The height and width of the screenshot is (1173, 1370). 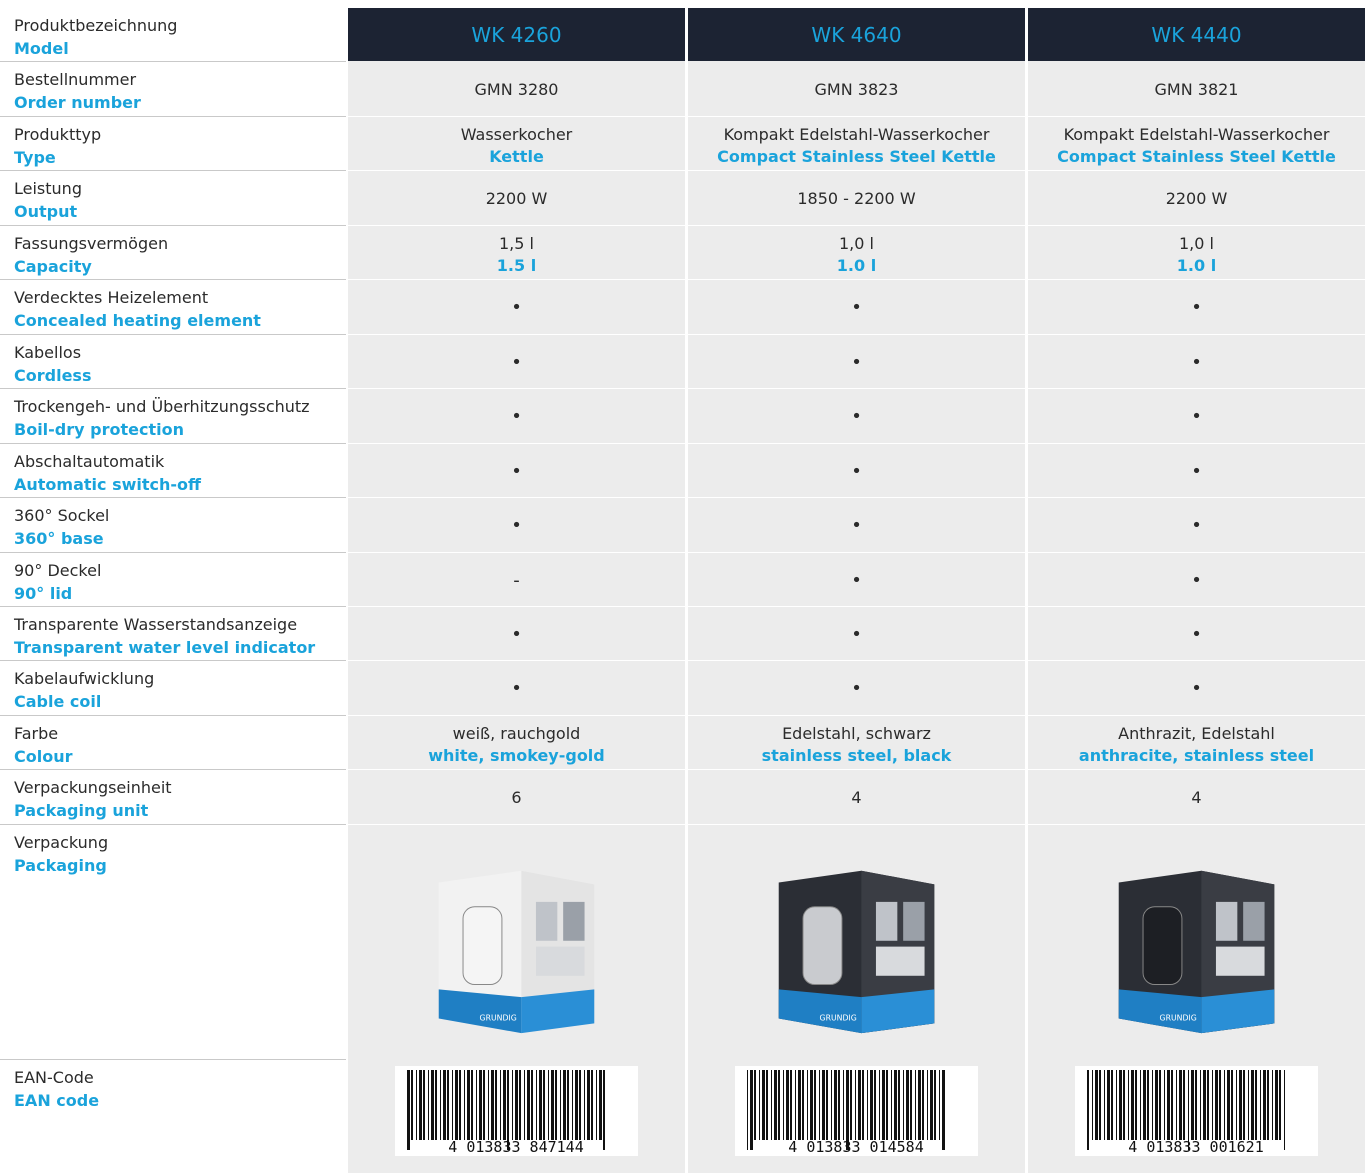 I want to click on label-en: Type, so click(x=35, y=157).